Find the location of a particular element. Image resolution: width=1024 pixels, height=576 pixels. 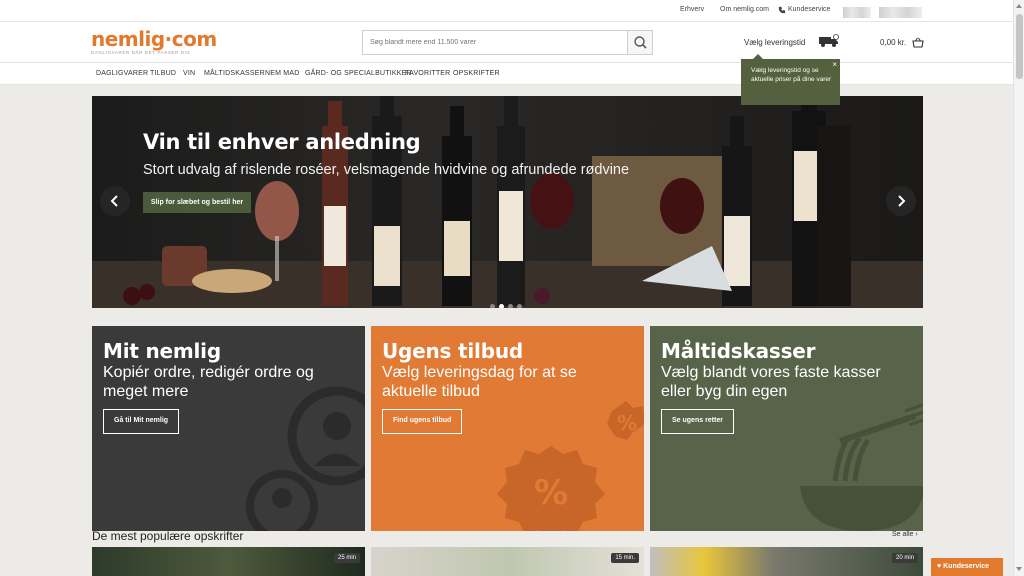

hero-prev-button is located at coordinates (115, 201).